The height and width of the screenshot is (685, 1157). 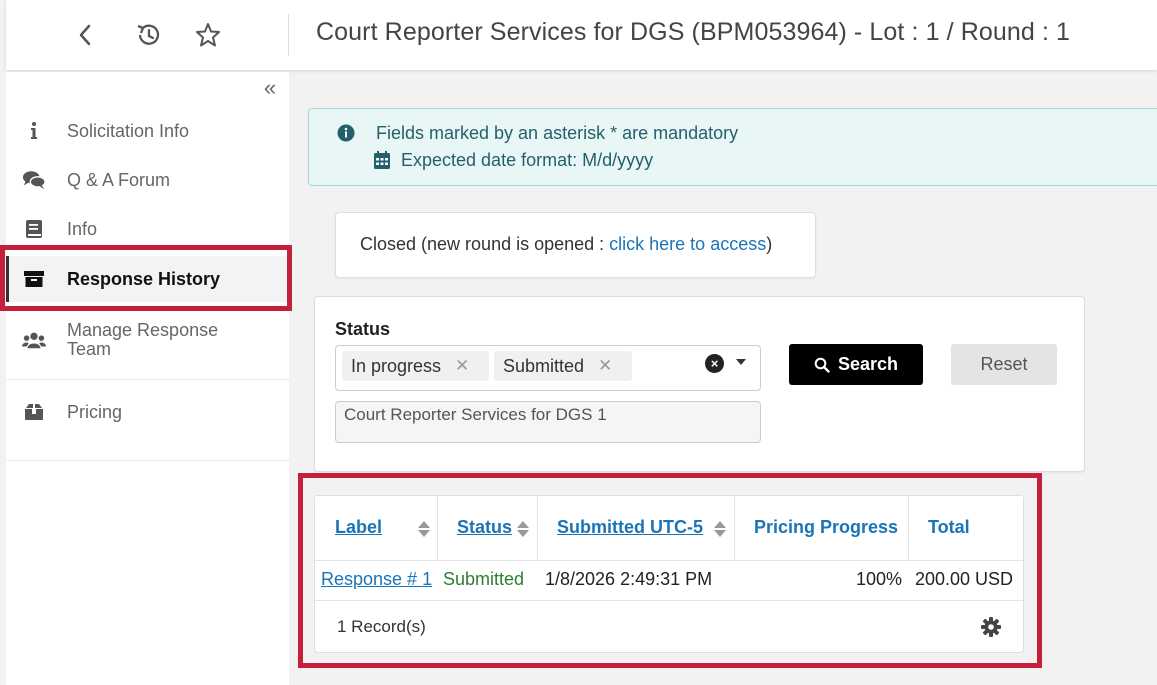 I want to click on sidebar-item-qa-forum: Q & A Forum, so click(x=147, y=180).